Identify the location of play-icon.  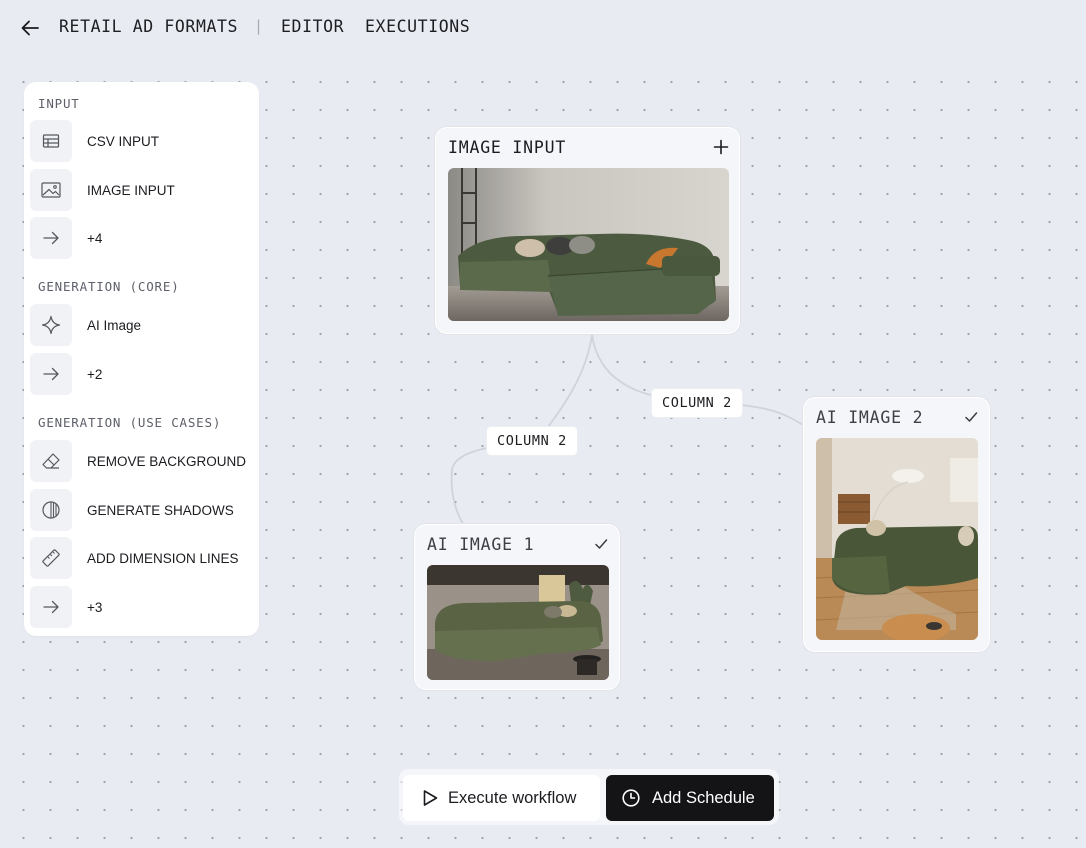
(430, 798).